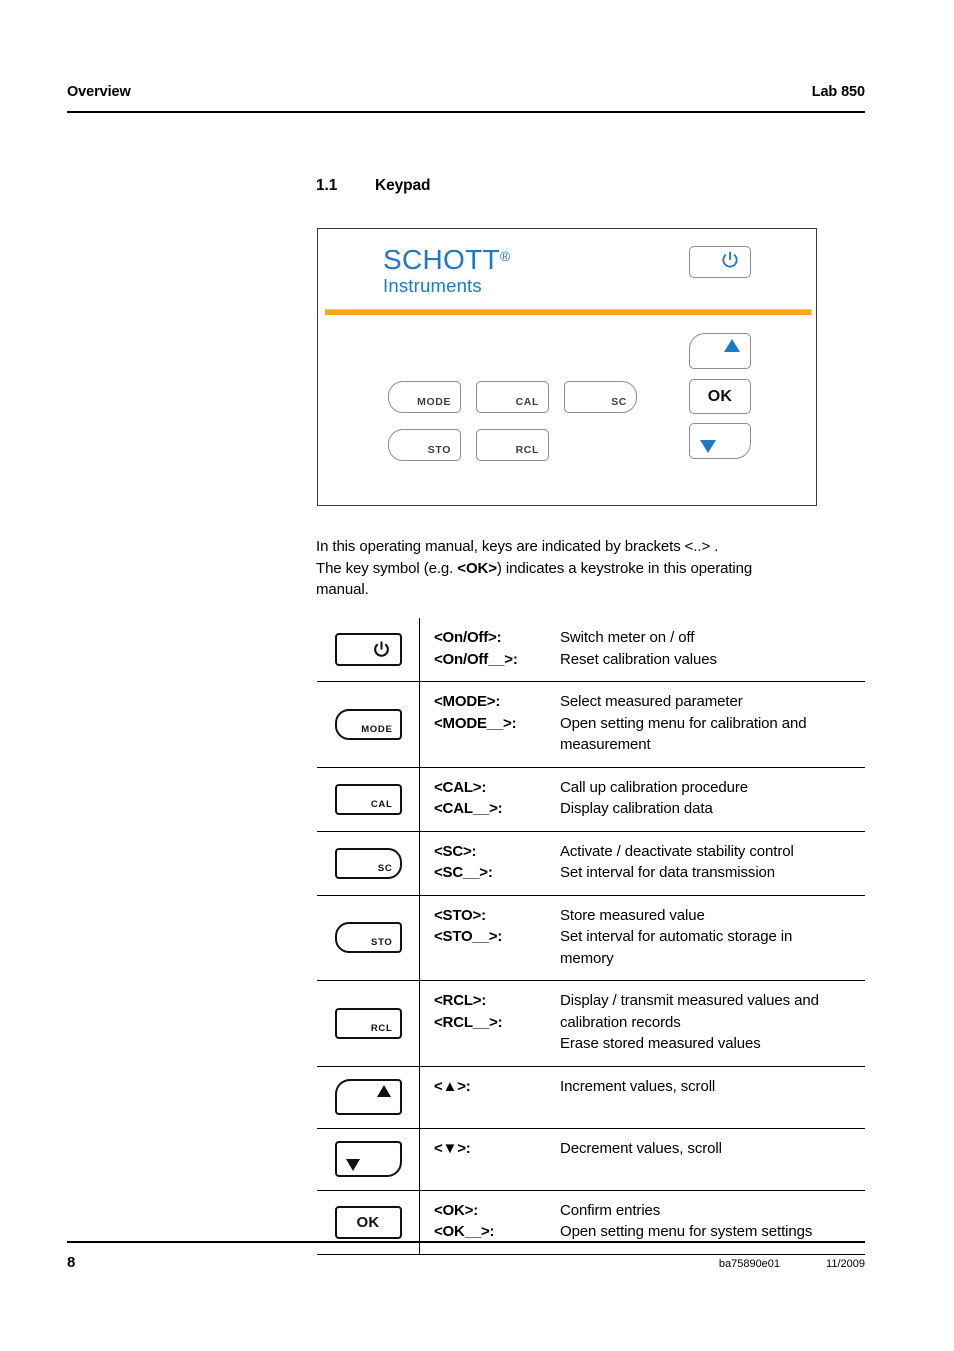 The width and height of the screenshot is (954, 1351). What do you see at coordinates (452, 1086) in the screenshot?
I see `key-name: <▲>:` at bounding box center [452, 1086].